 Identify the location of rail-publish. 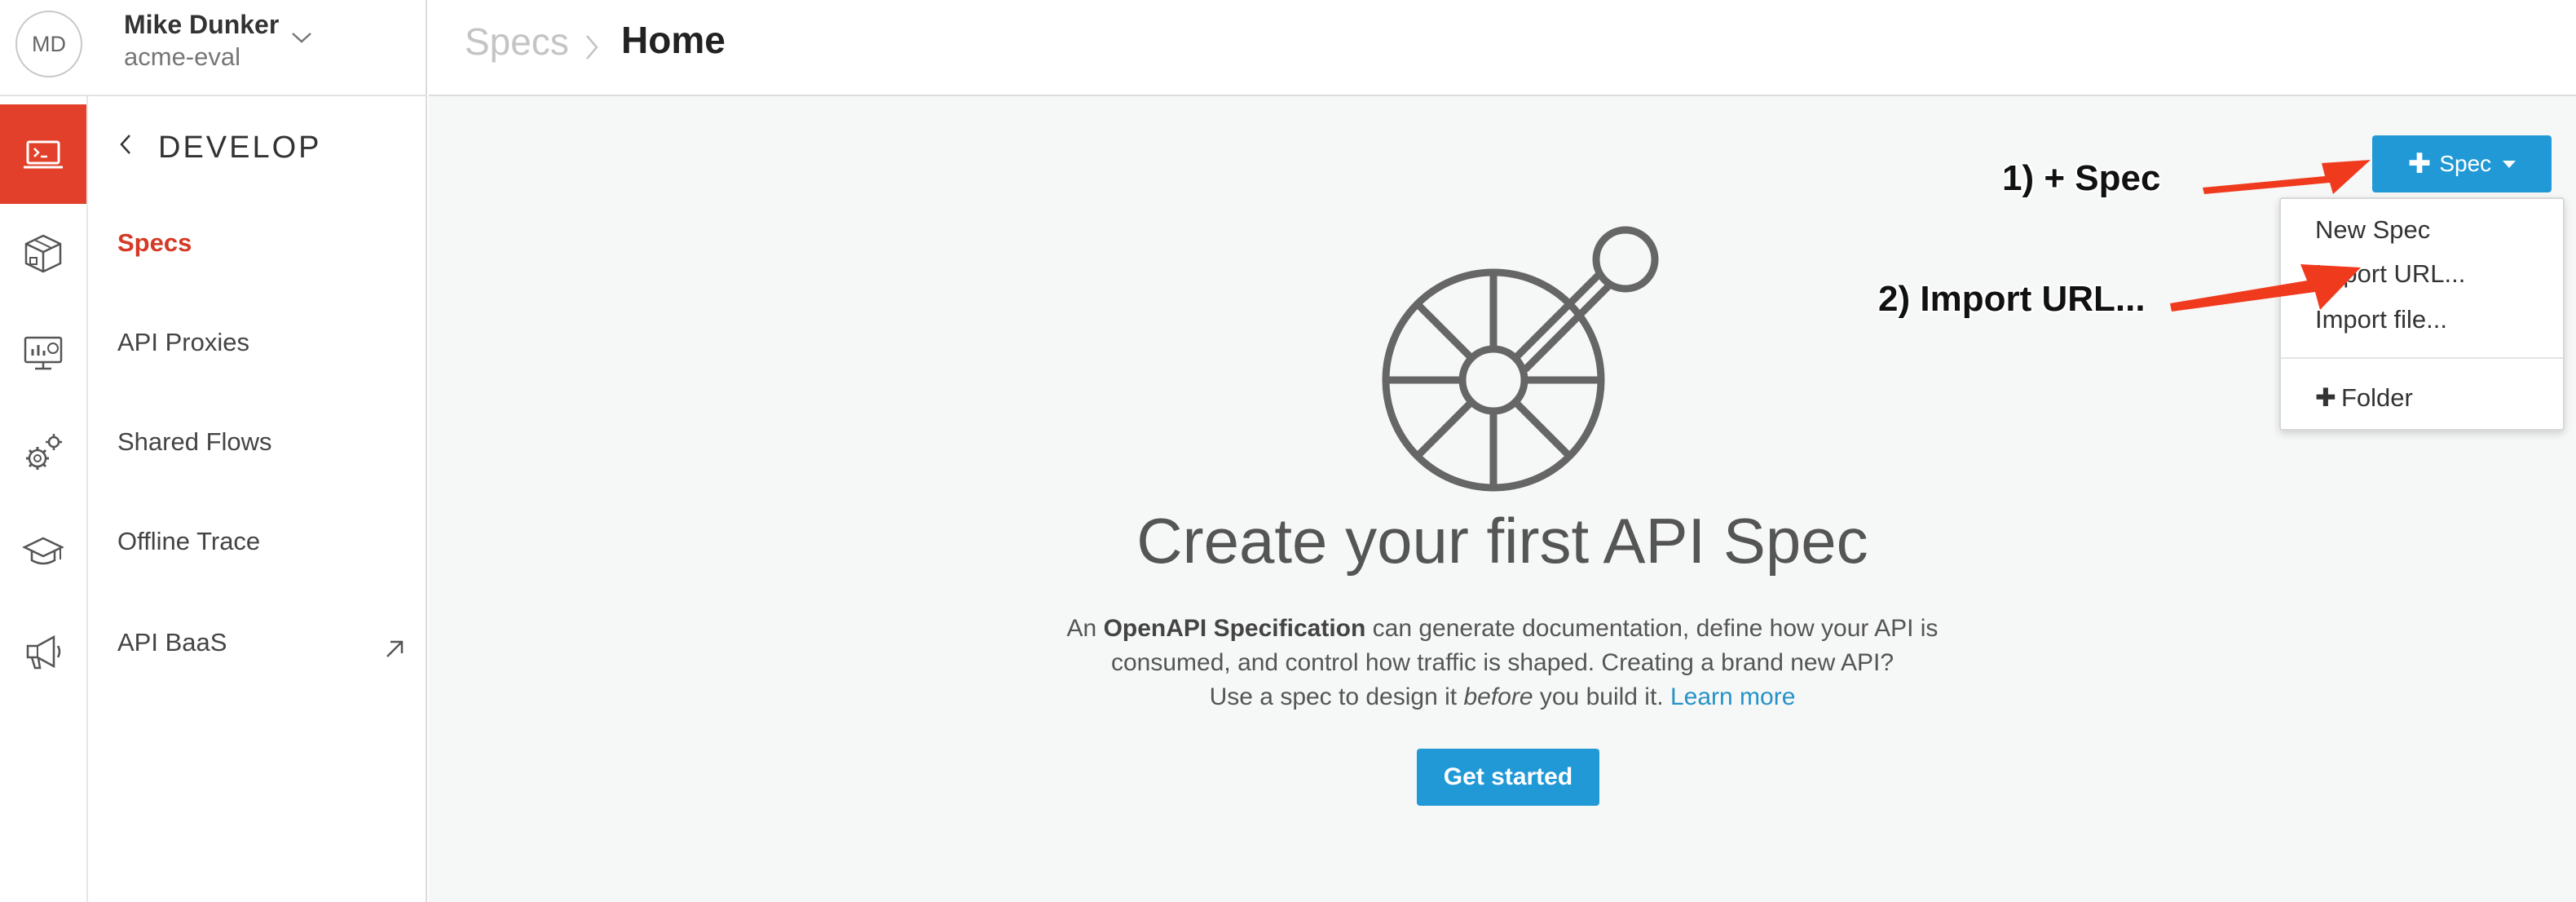
(43, 253).